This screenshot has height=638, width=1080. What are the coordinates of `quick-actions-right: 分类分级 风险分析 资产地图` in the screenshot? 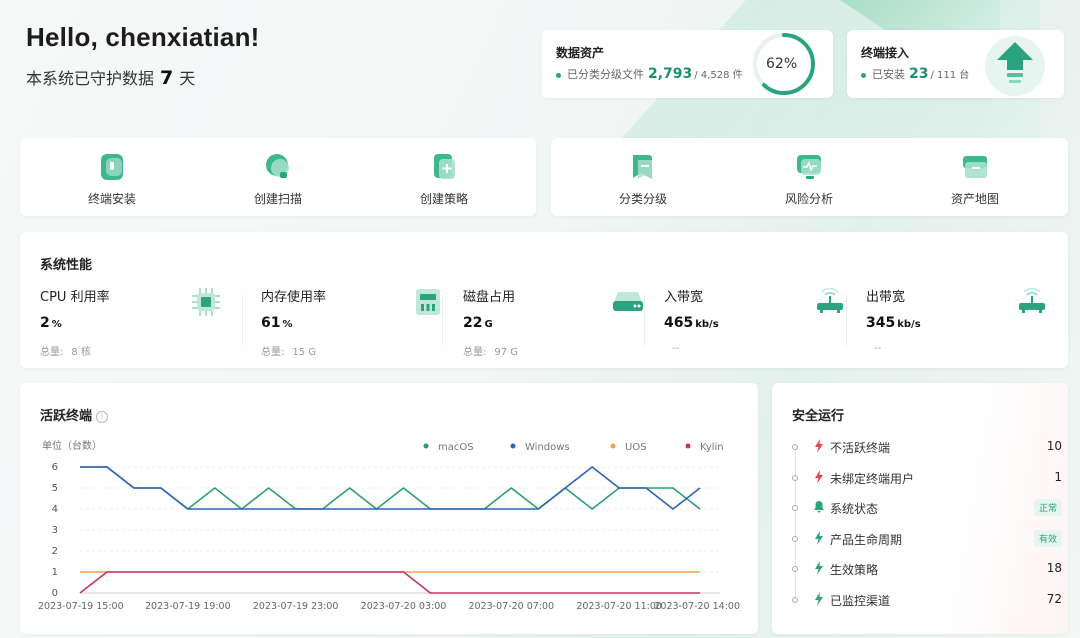 It's located at (809, 177).